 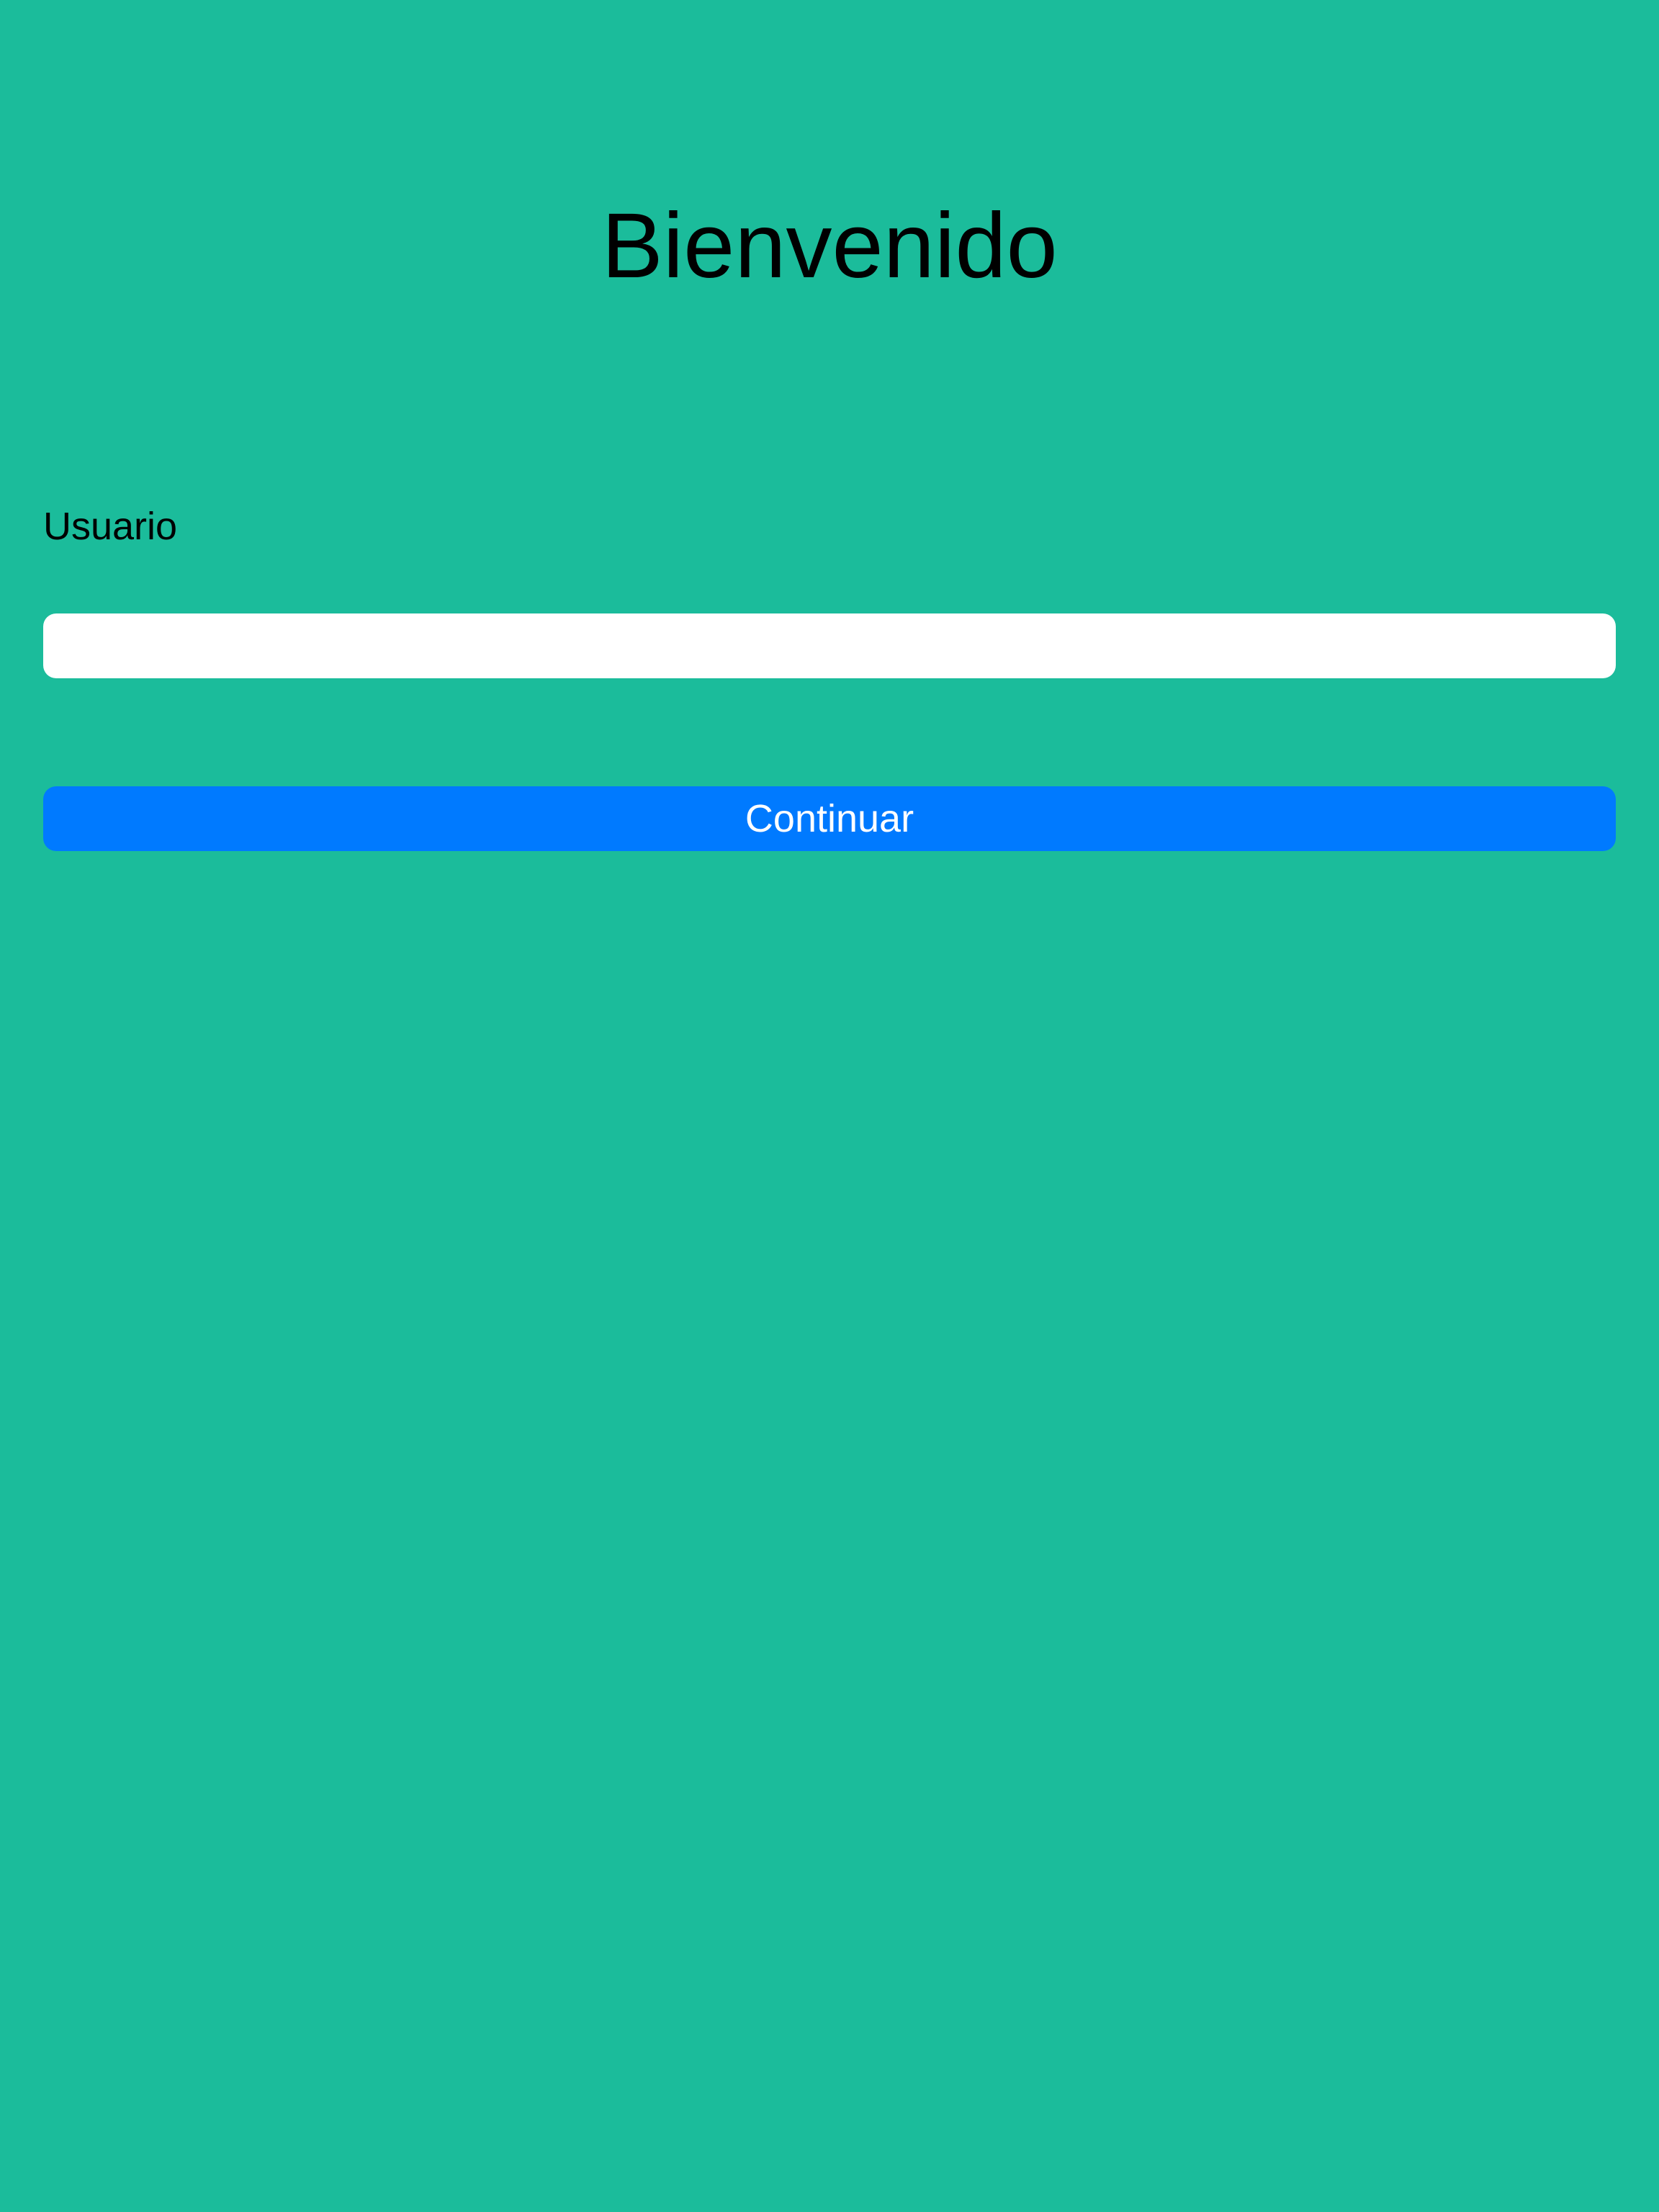 I want to click on username-label: Usuario, so click(x=111, y=526).